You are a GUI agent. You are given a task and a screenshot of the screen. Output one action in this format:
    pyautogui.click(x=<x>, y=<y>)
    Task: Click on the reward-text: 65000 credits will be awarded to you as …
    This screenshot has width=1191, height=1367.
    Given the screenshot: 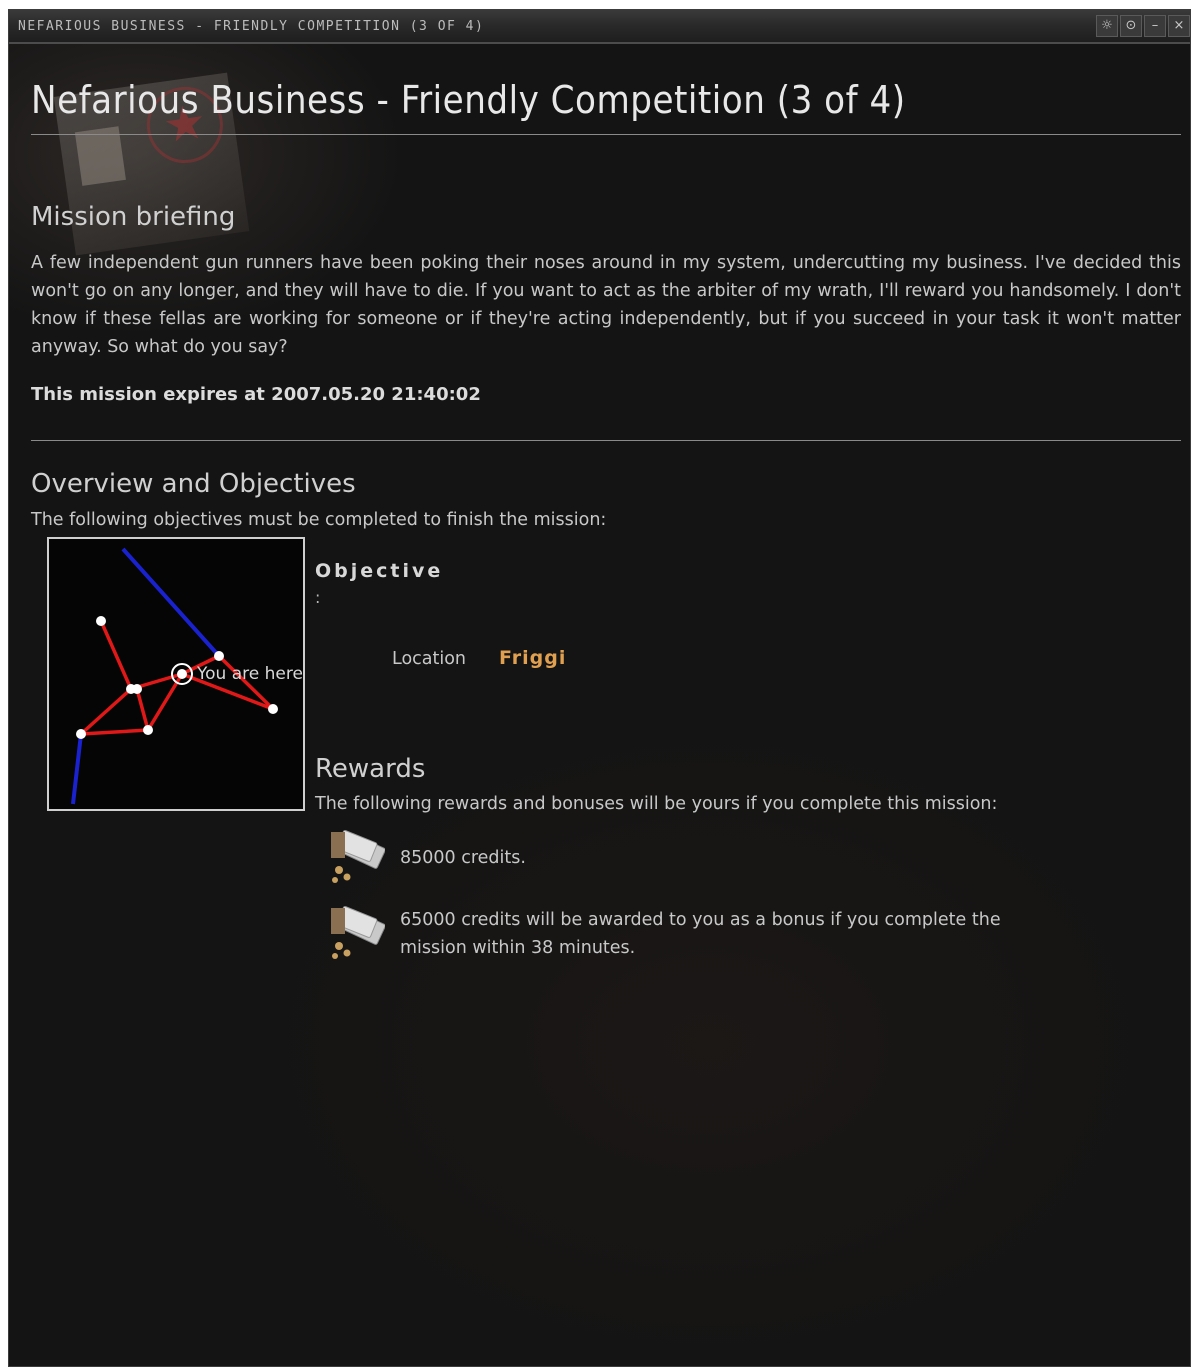 What is the action you would take?
    pyautogui.click(x=700, y=934)
    